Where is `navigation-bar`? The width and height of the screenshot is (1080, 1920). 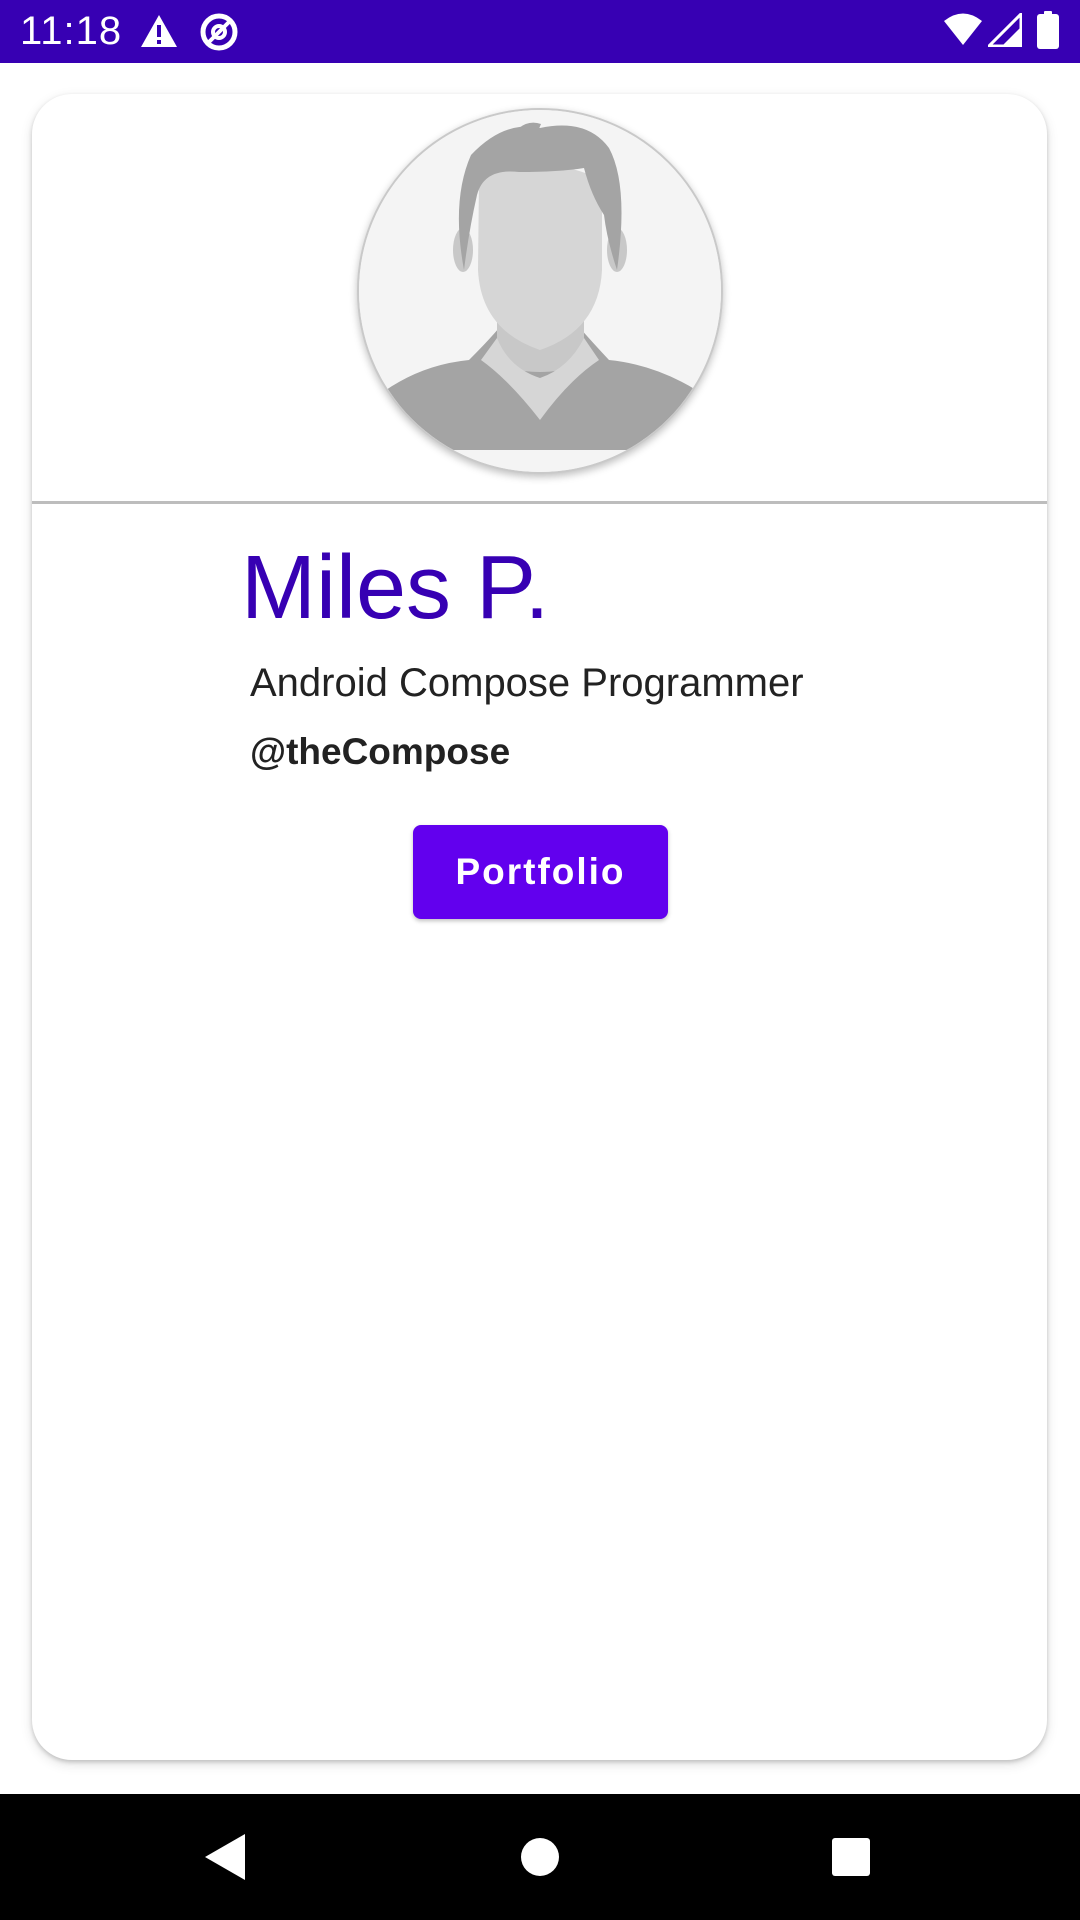
navigation-bar is located at coordinates (540, 1857).